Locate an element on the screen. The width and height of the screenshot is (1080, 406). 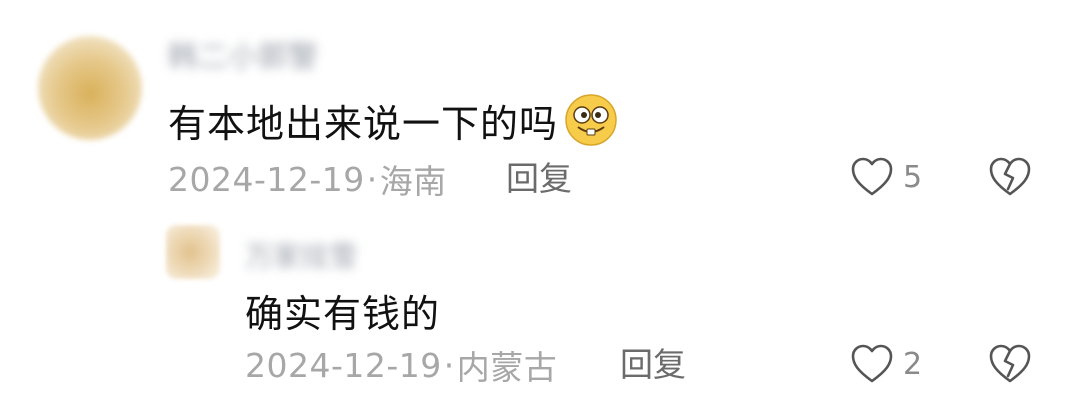
comment-text: 有本地出来说一下的吗 is located at coordinates (363, 123).